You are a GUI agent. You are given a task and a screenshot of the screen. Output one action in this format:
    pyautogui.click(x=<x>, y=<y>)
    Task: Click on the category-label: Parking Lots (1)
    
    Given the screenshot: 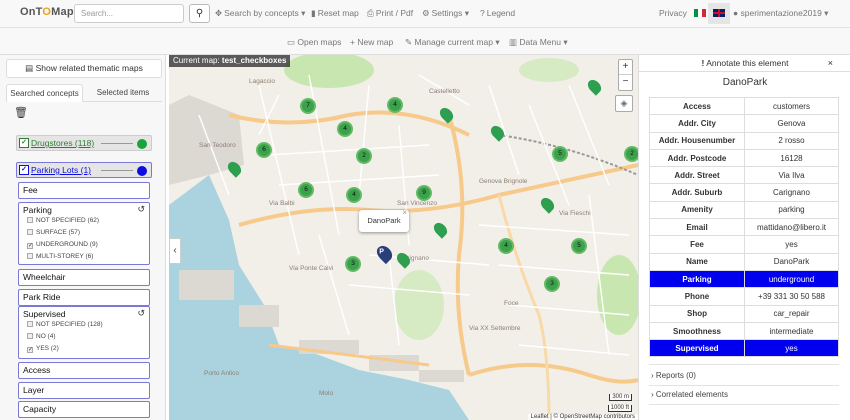 What is the action you would take?
    pyautogui.click(x=61, y=170)
    